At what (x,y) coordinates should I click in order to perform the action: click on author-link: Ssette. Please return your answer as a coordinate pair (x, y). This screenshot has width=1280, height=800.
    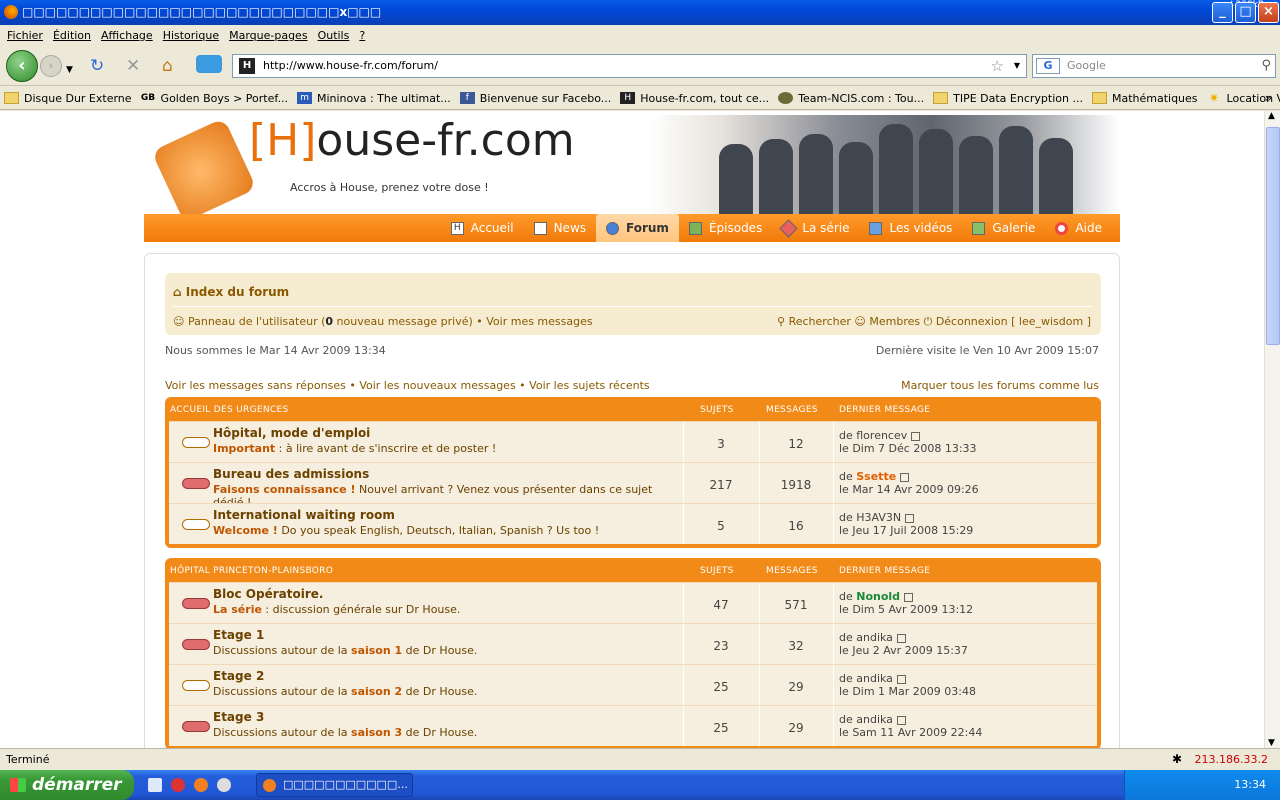
    Looking at the image, I should click on (876, 476).